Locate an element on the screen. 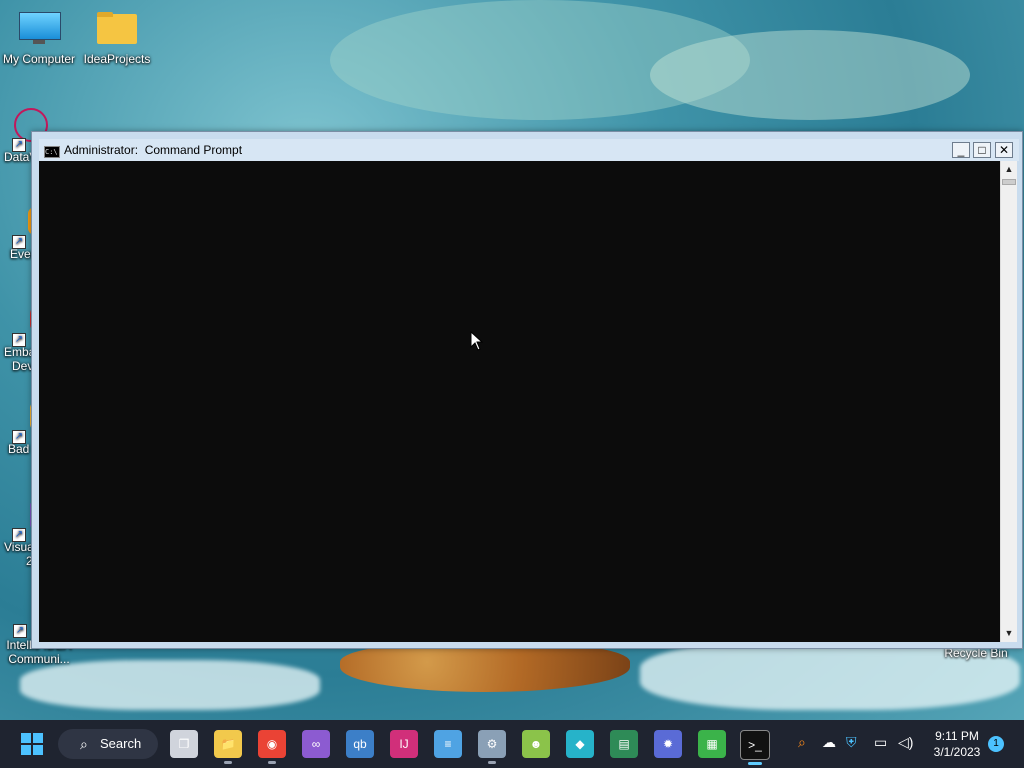 The height and width of the screenshot is (768, 1024). taskbar-app-monitor-icon: ▤ is located at coordinates (624, 744).